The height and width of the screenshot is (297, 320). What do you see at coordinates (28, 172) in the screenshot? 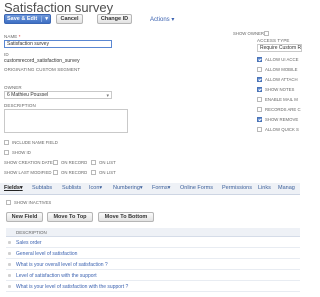
I see `show-last-modified-label: SHOW LAST MODIFIED` at bounding box center [28, 172].